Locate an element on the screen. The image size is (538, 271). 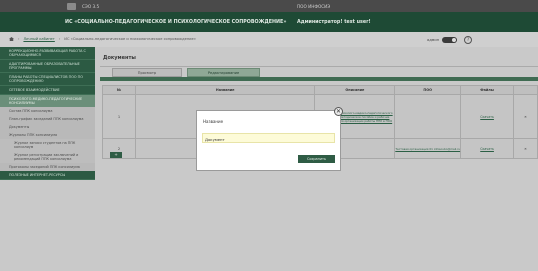
system-name: СЭО 3.5 is located at coordinates (91, 6).